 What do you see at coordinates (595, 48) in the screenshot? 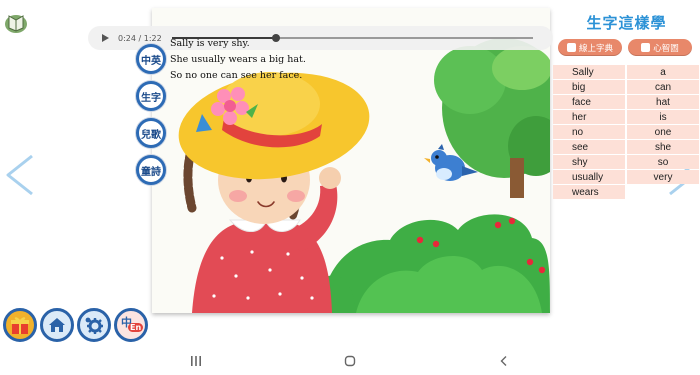
I see `online-dictionary-label: 線上字典` at bounding box center [595, 48].